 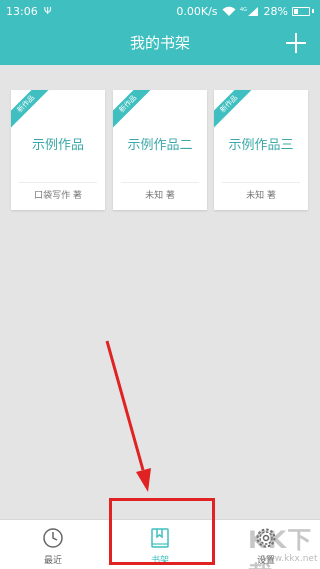 I want to click on add-icon, so click(x=296, y=43).